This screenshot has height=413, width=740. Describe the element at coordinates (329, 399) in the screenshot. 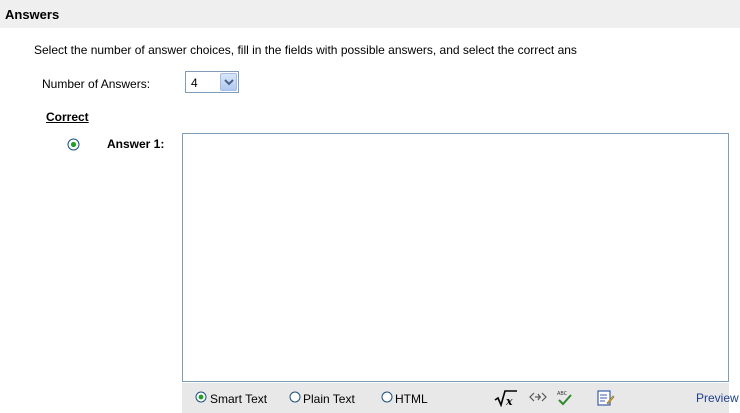

I see `plain-text-label: Plain Text` at that location.